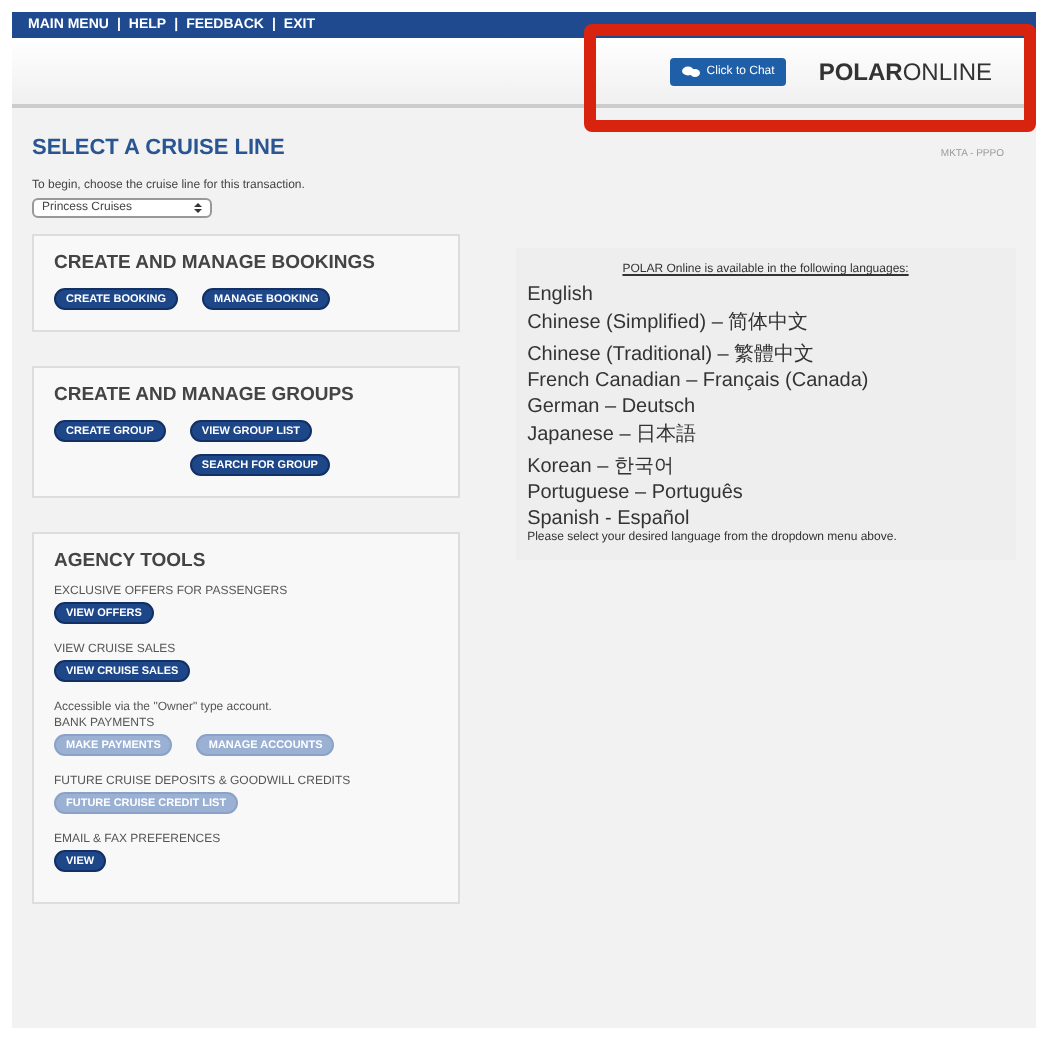 This screenshot has height=1040, width=1048. I want to click on chat-bubbles-icon, so click(691, 71).